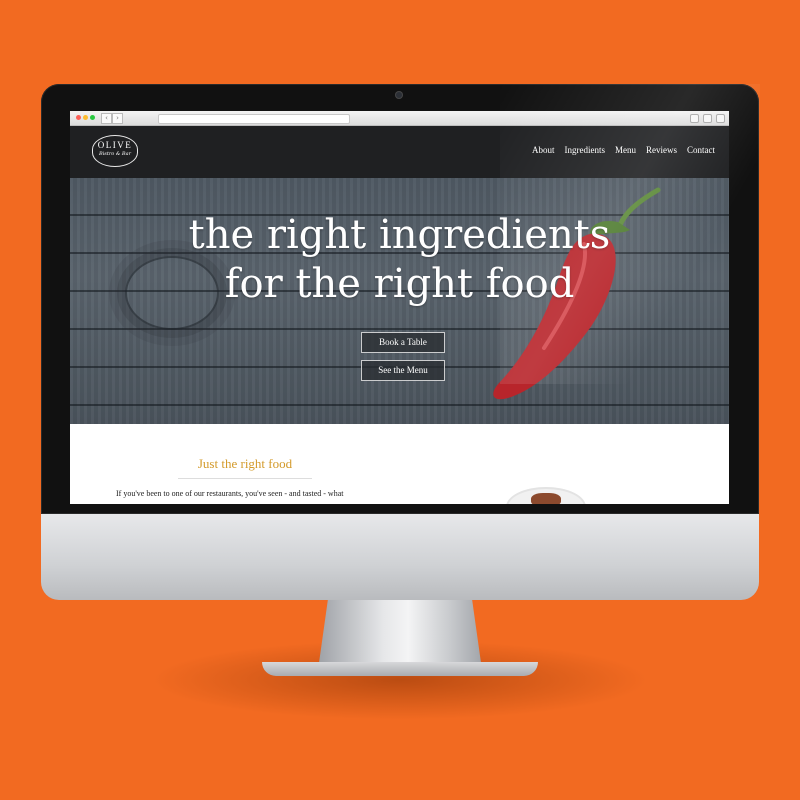 The width and height of the screenshot is (800, 800). What do you see at coordinates (543, 150) in the screenshot?
I see `nav-item-about: About` at bounding box center [543, 150].